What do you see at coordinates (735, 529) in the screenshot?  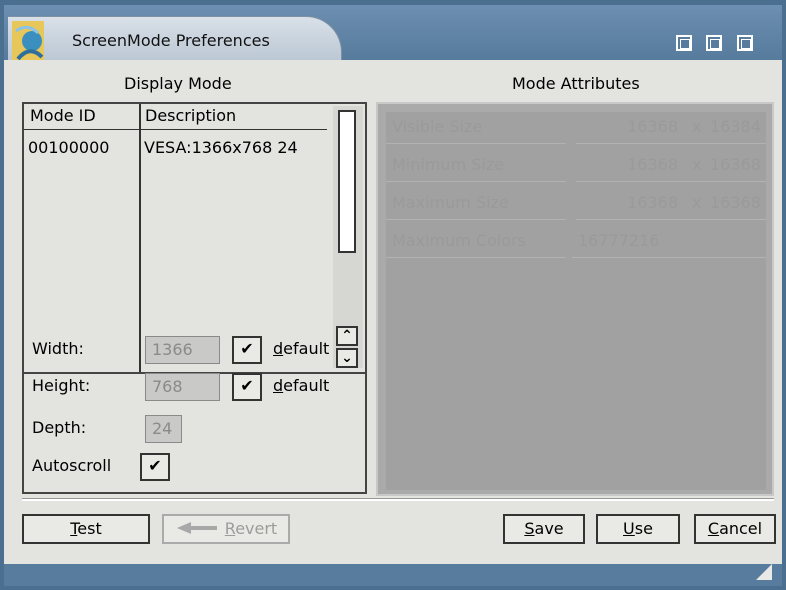 I see `cancel-button: Cancel` at bounding box center [735, 529].